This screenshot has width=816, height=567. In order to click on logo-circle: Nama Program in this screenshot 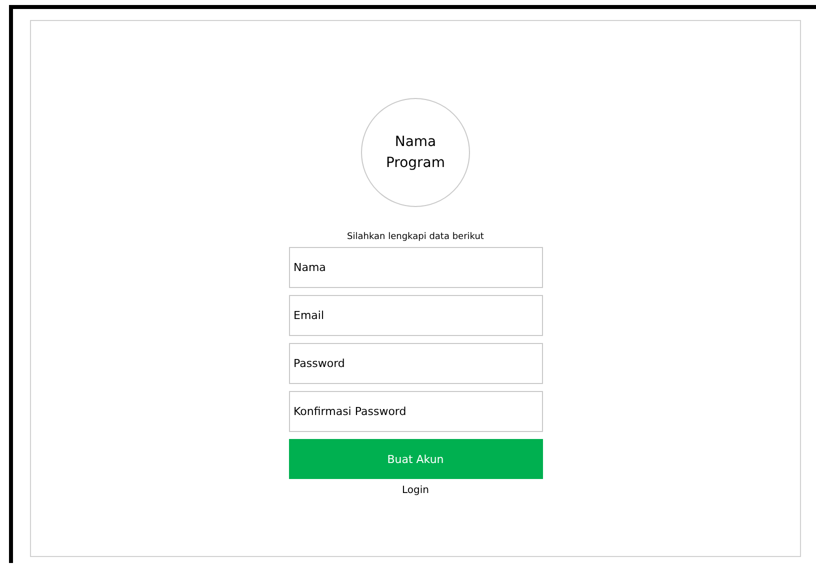, I will do `click(415, 152)`.